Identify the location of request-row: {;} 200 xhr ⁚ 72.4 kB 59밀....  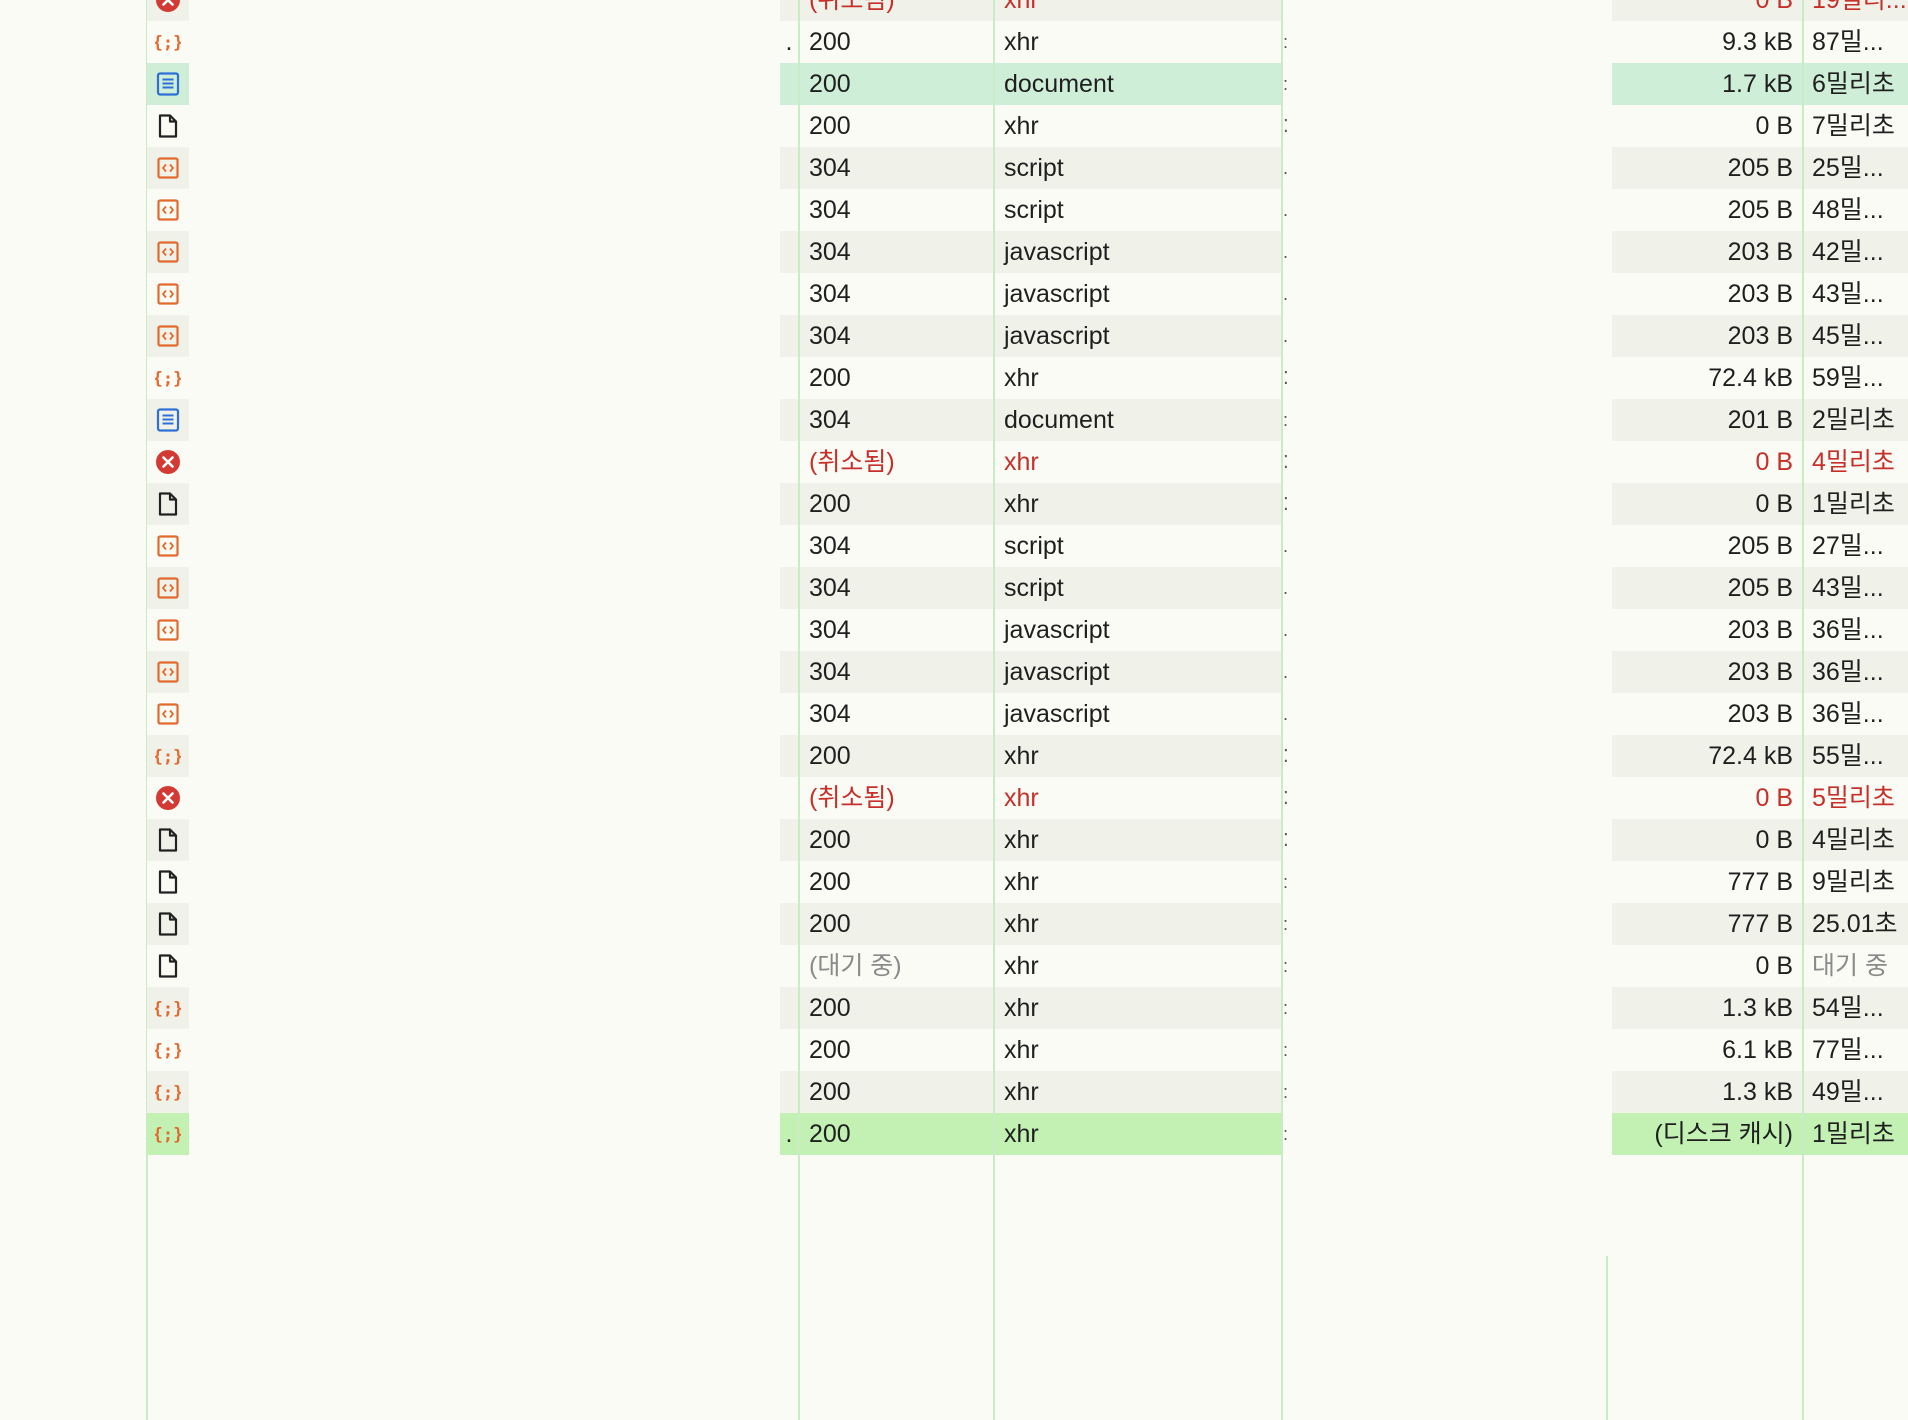
(954, 378).